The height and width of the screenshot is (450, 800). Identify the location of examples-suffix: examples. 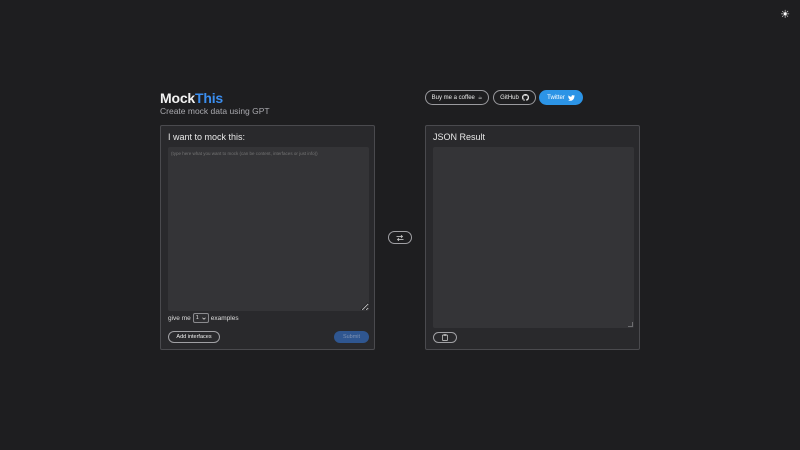
(224, 318).